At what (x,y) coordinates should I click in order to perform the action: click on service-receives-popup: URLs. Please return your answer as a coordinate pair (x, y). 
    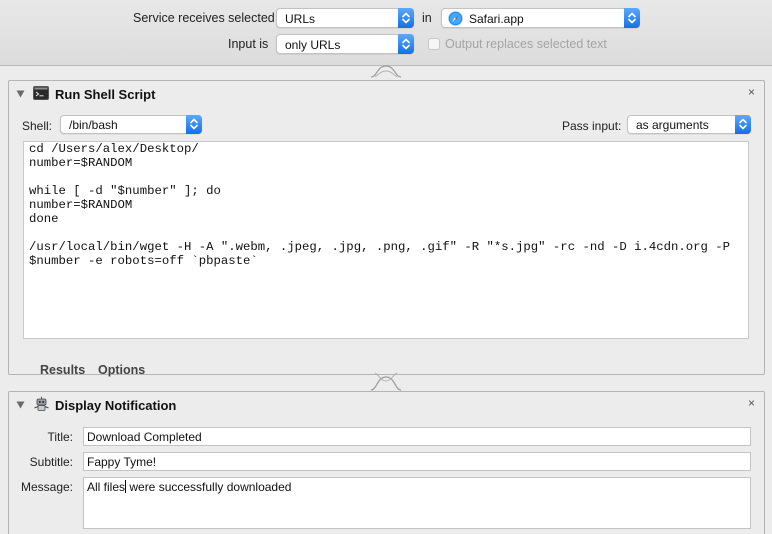
    Looking at the image, I should click on (345, 18).